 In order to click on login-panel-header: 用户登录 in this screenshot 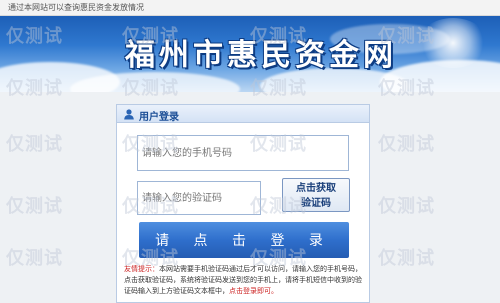, I will do `click(243, 114)`.